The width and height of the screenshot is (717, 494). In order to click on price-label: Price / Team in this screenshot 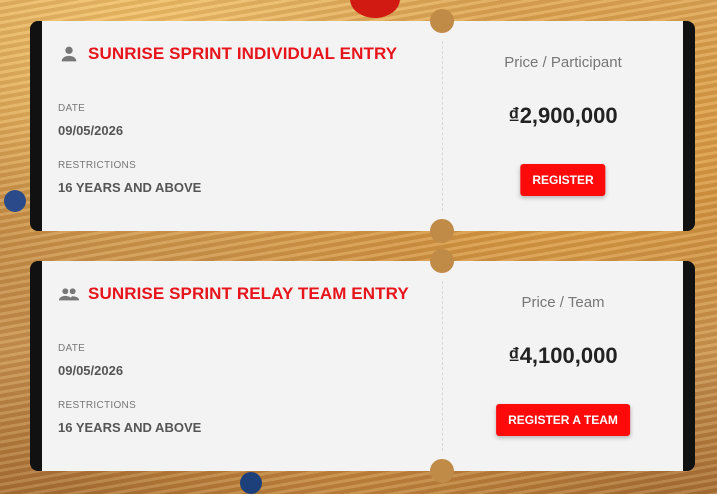, I will do `click(563, 302)`.